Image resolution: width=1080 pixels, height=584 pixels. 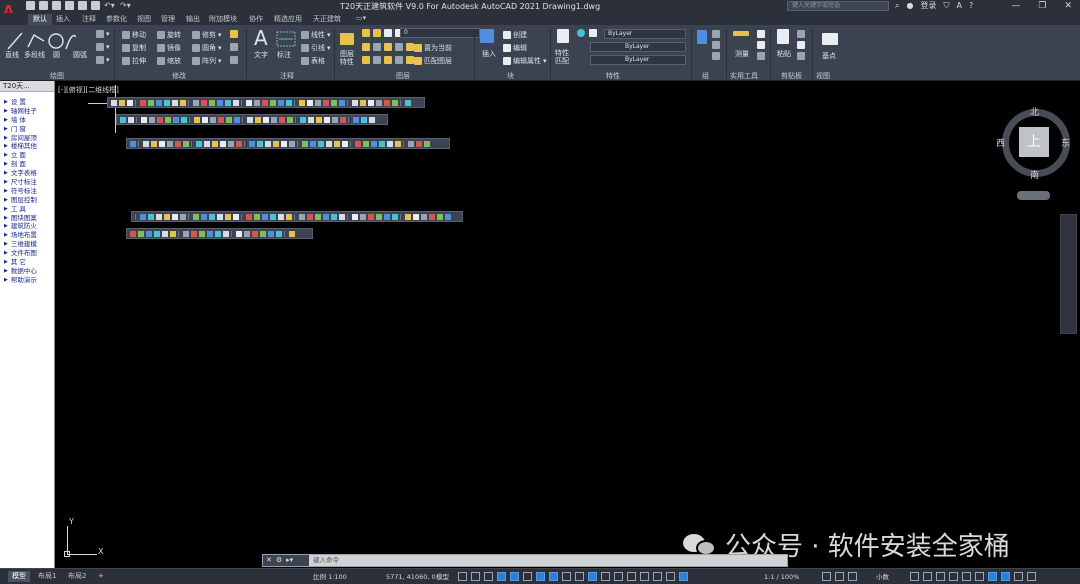 What do you see at coordinates (126, 5) in the screenshot?
I see `redo-arrow-icon: ↷▾` at bounding box center [126, 5].